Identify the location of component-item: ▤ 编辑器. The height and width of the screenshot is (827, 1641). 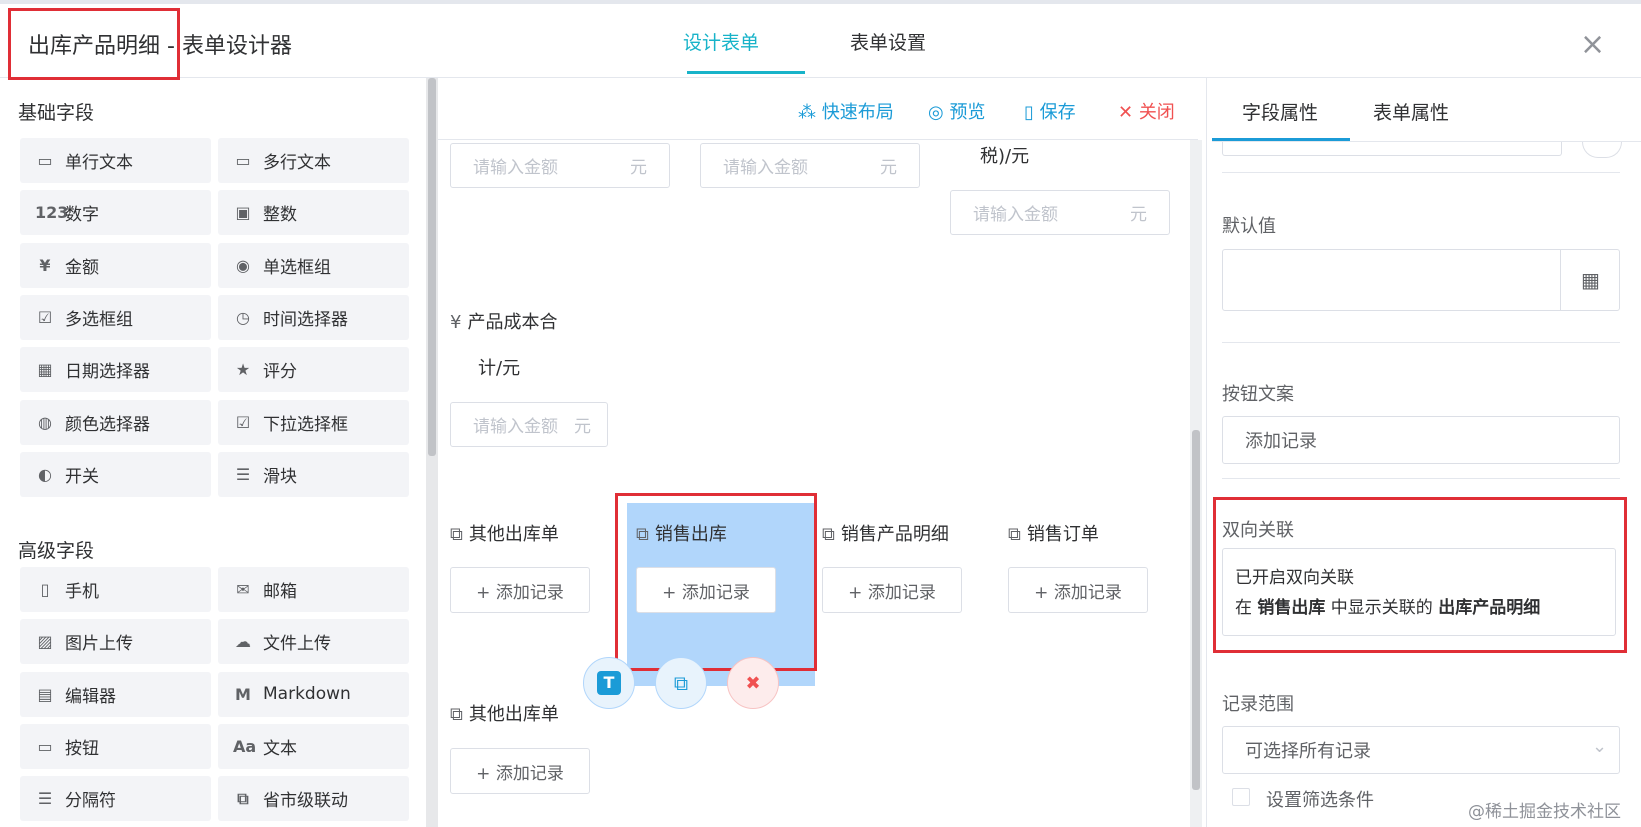
(115, 694).